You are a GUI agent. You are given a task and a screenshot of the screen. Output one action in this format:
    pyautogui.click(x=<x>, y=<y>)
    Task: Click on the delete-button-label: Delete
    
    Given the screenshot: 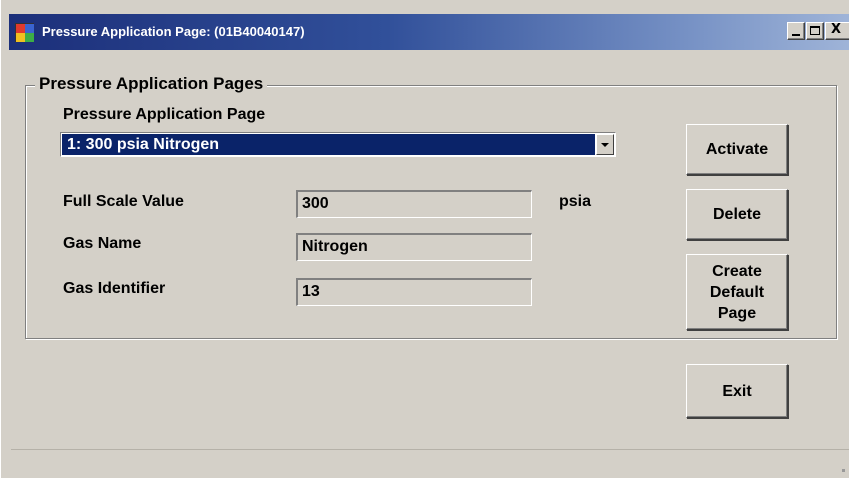 What is the action you would take?
    pyautogui.click(x=737, y=214)
    